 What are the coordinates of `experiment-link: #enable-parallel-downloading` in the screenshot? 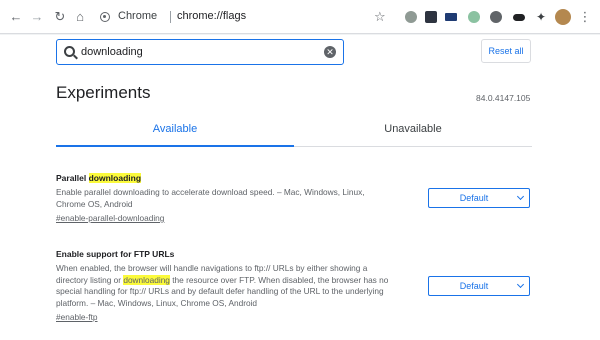 It's located at (294, 218).